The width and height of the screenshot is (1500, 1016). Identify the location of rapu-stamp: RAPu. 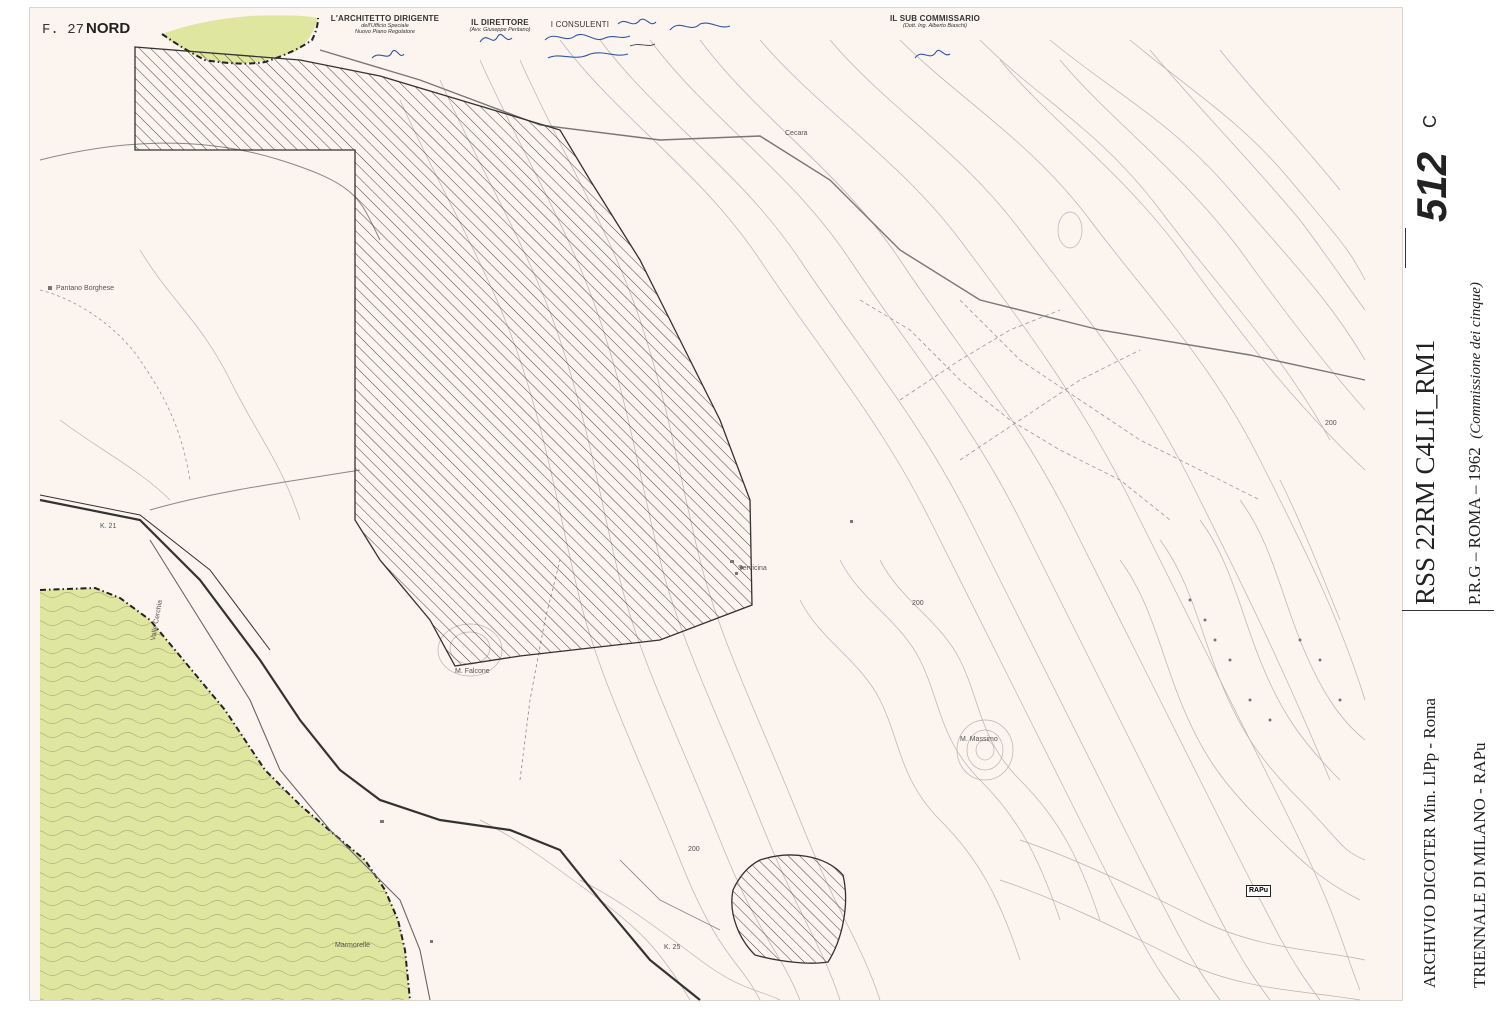
(1259, 891).